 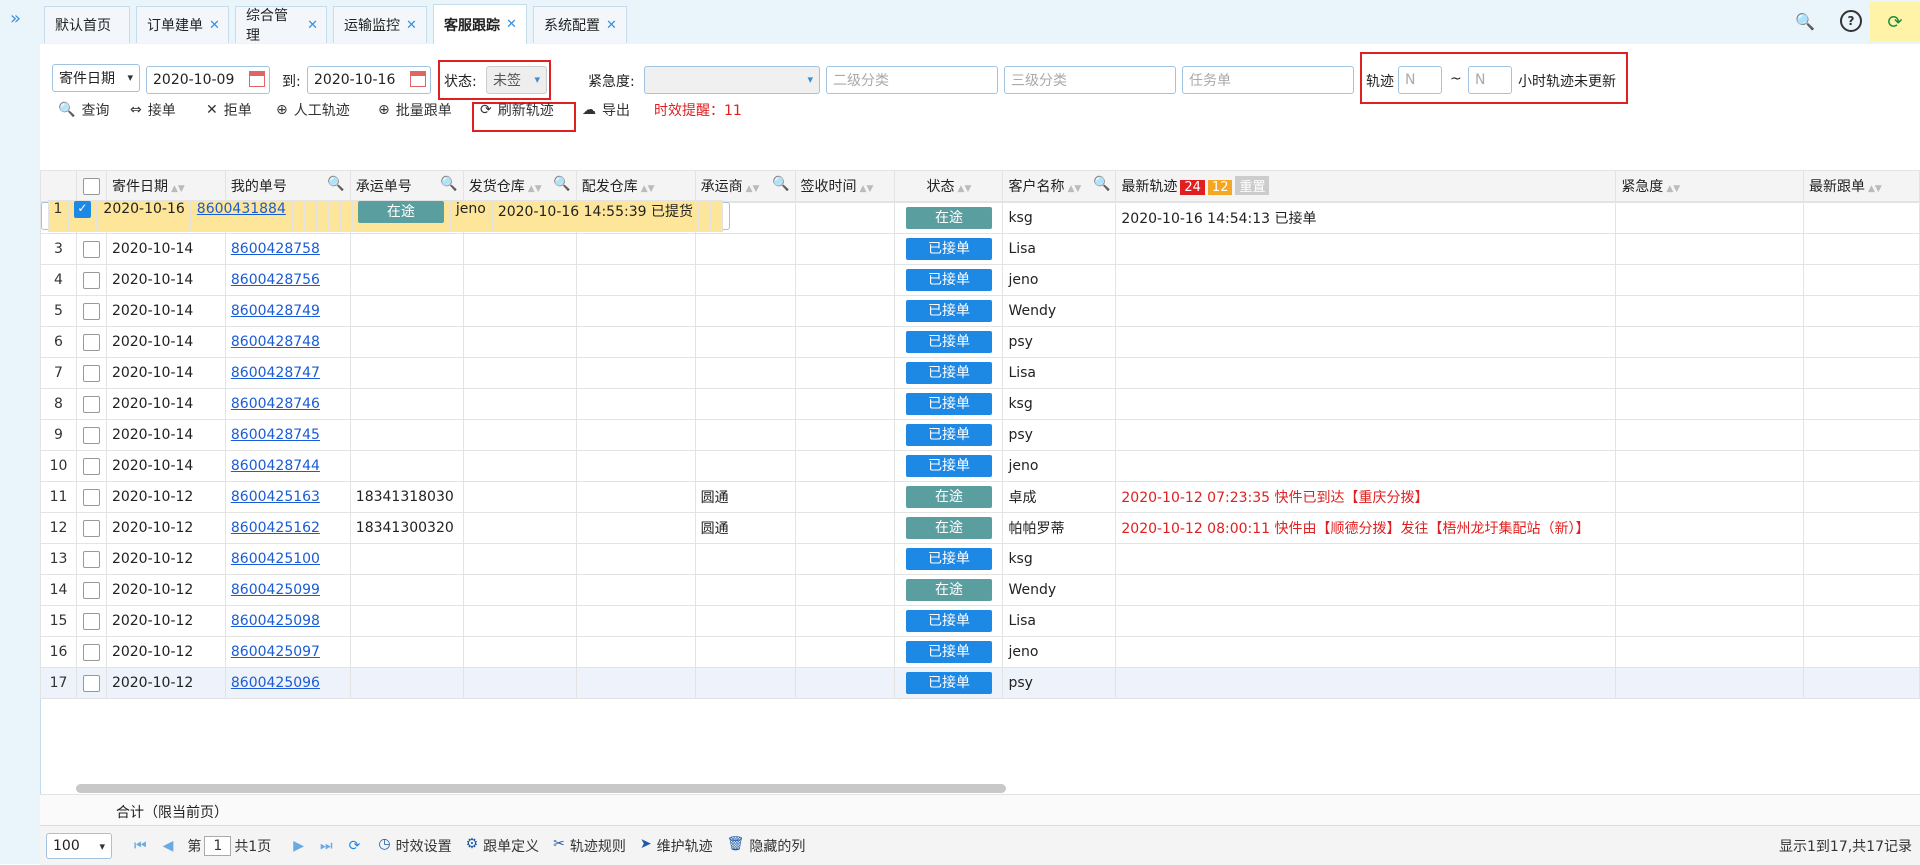 What do you see at coordinates (606, 110) in the screenshot?
I see `export-button: ☁ 导出` at bounding box center [606, 110].